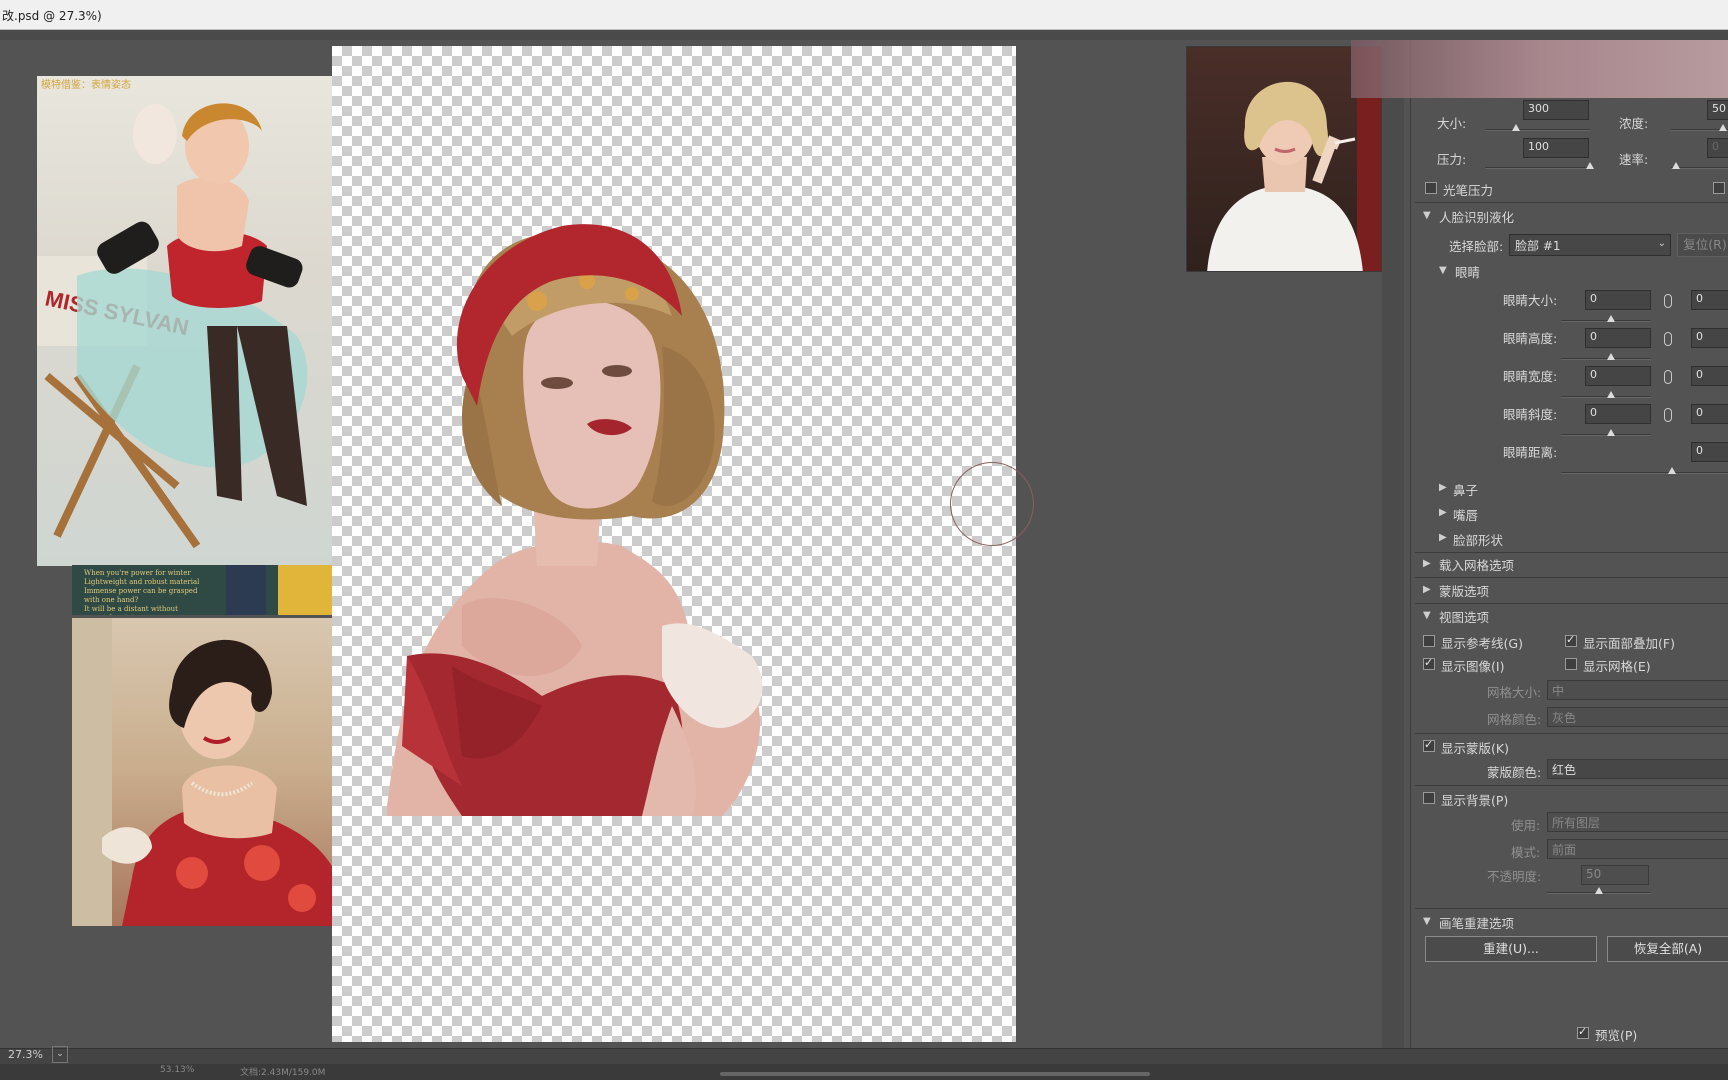 This screenshot has width=1728, height=1080. I want to click on mask-color-select: 红色, so click(1637, 769).